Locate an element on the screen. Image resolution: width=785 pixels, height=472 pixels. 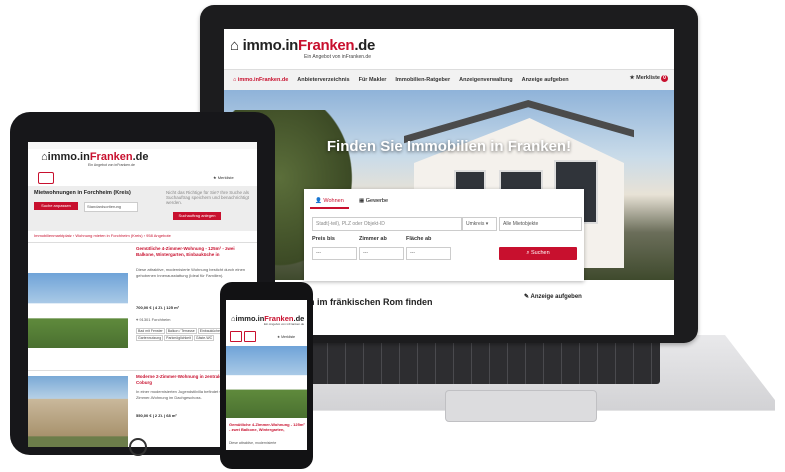
status-bar is located at coordinates (142, 145).